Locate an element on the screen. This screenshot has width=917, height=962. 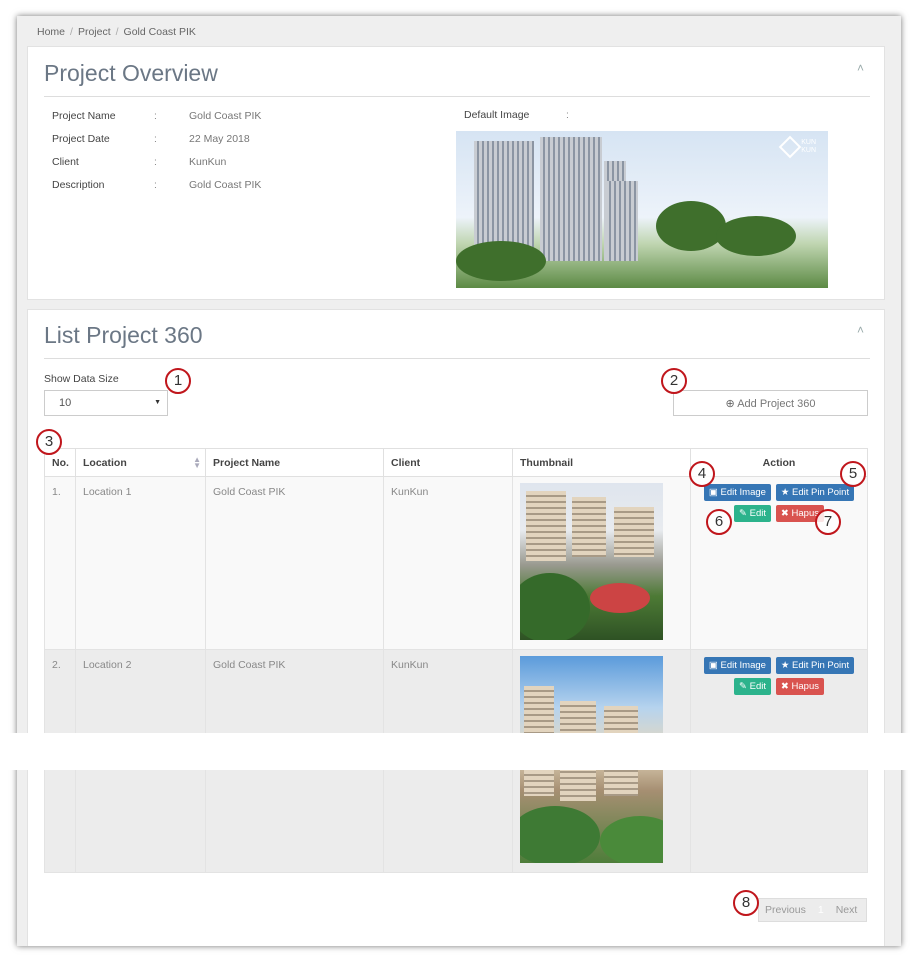
cell-thumbnail is located at coordinates (601, 563).